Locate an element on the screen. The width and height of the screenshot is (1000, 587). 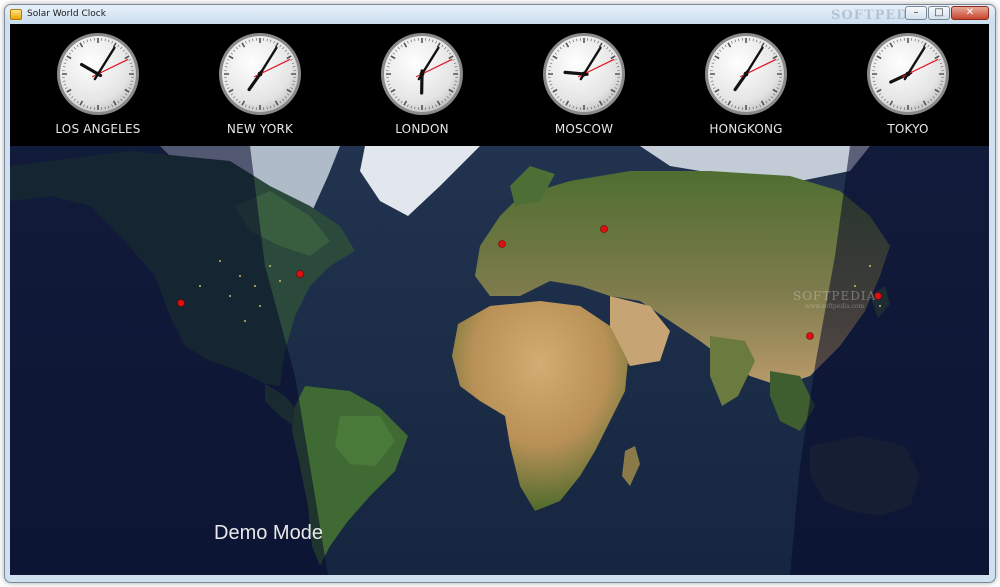
window-controls: – □ ✕ is located at coordinates (947, 13).